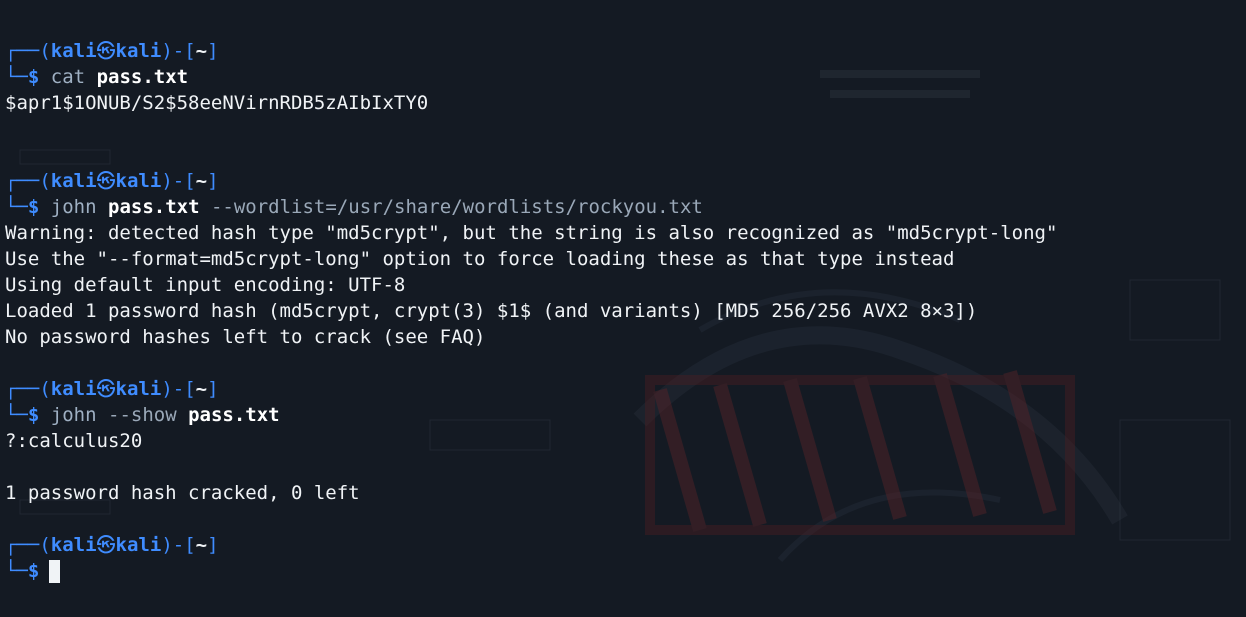 The width and height of the screenshot is (1246, 617). What do you see at coordinates (182, 493) in the screenshot?
I see `output-line: 1 password hash cracked, 0 left` at bounding box center [182, 493].